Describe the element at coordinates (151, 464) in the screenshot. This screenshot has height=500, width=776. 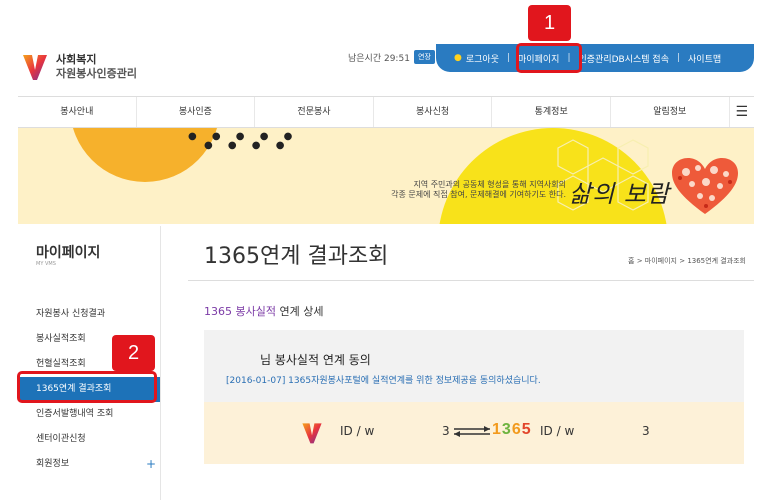
I see `plus-icon: +` at that location.